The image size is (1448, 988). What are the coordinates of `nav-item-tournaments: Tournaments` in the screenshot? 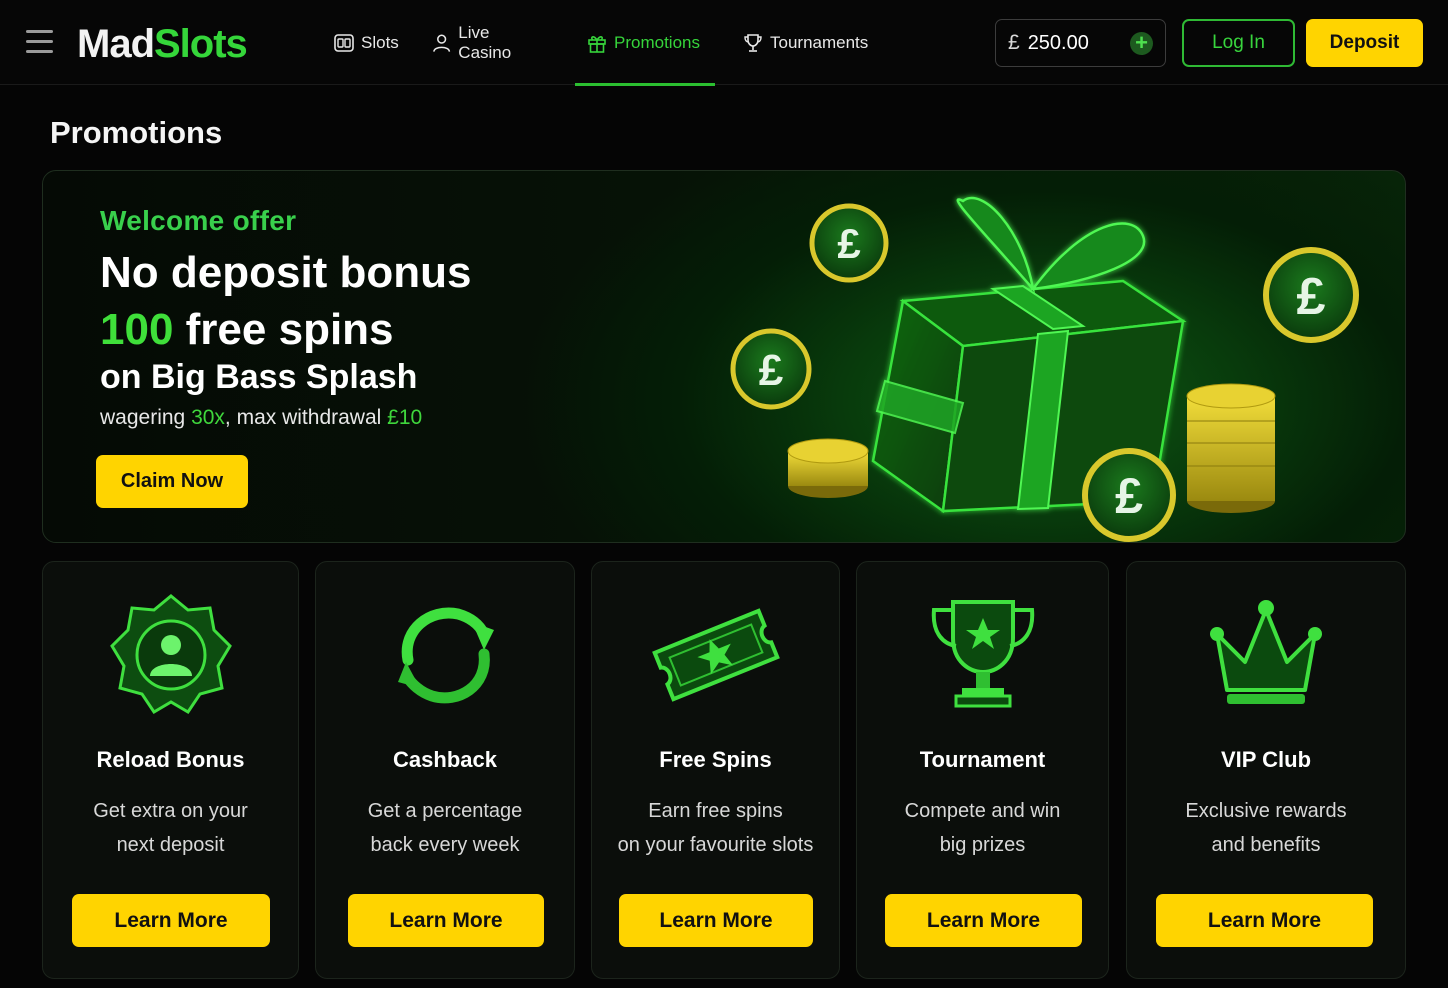 It's located at (806, 42).